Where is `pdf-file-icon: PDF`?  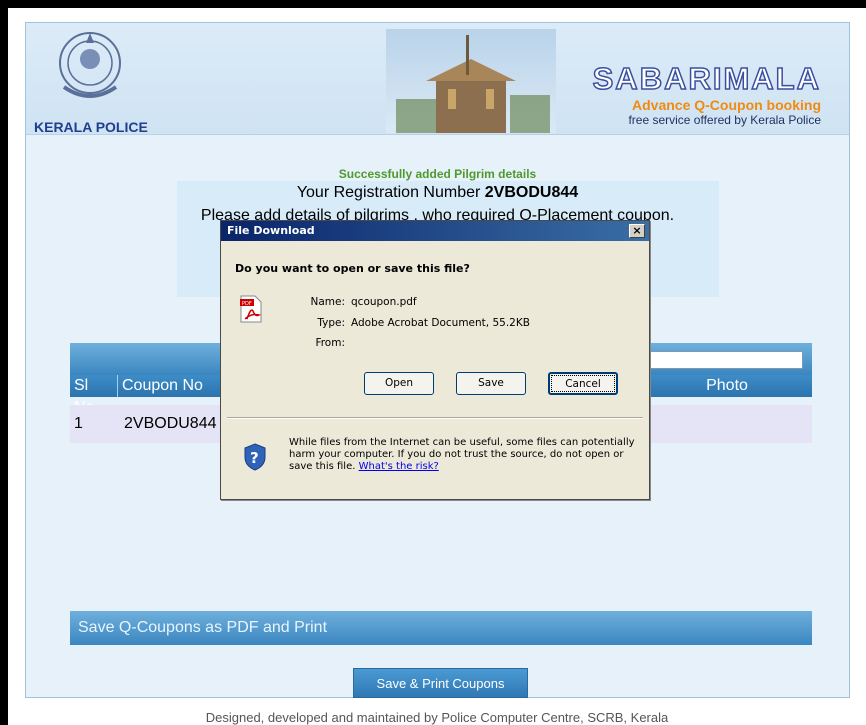 pdf-file-icon: PDF is located at coordinates (251, 309).